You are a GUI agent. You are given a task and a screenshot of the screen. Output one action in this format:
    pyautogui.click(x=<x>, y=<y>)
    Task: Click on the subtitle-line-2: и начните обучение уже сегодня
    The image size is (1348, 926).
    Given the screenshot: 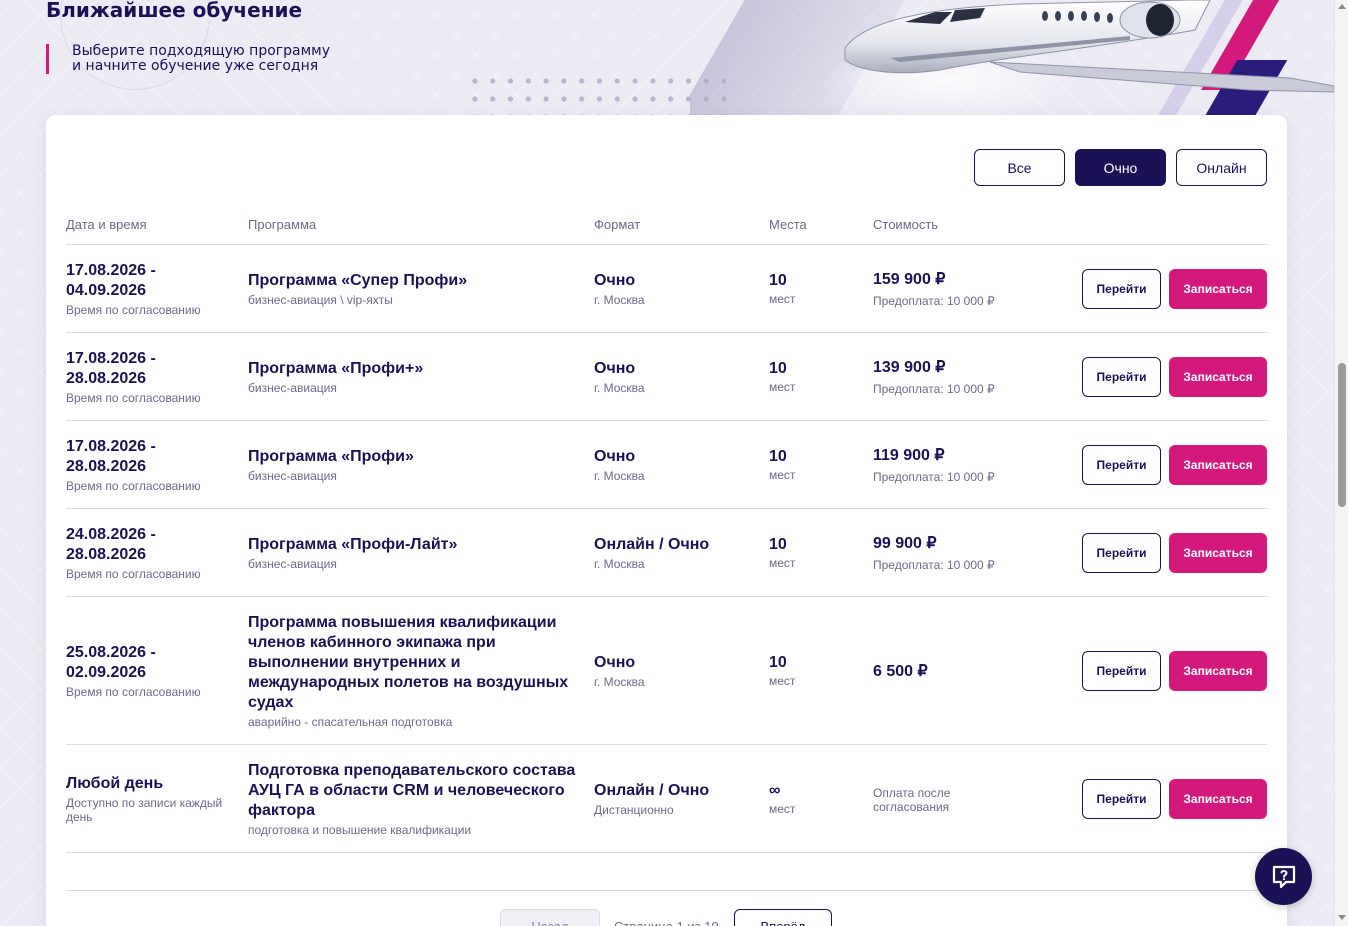 What is the action you would take?
    pyautogui.click(x=195, y=66)
    